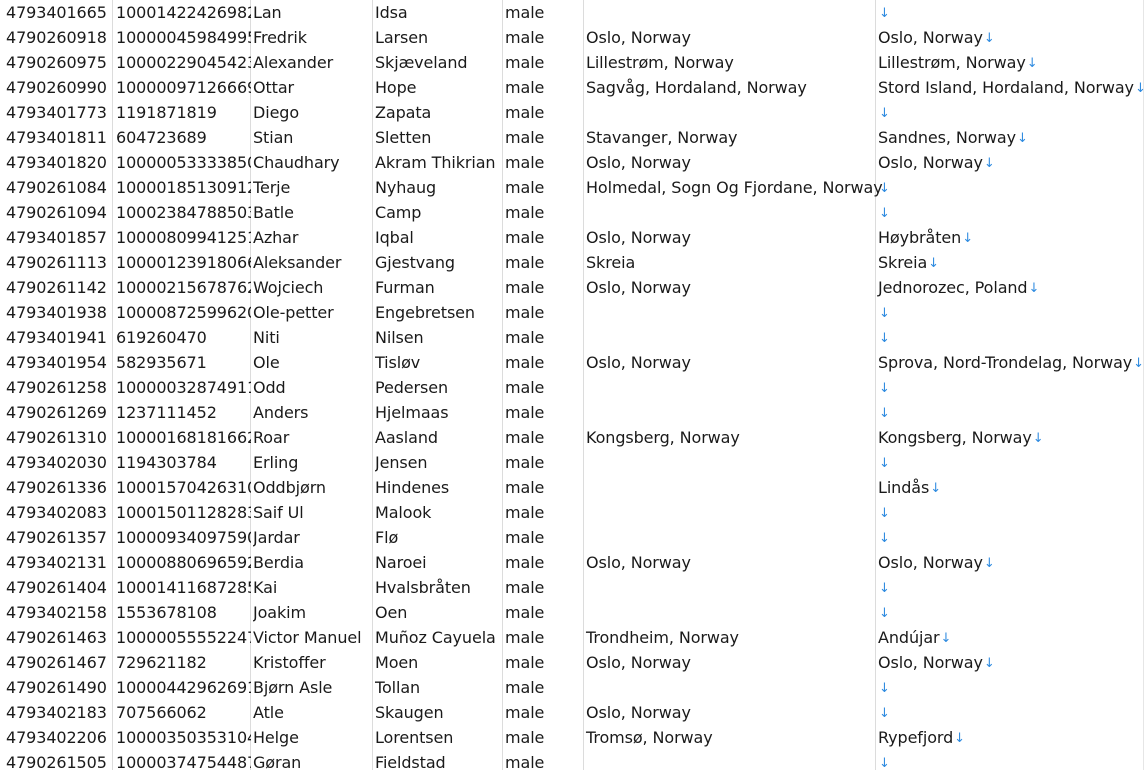 The width and height of the screenshot is (1147, 770). Describe the element at coordinates (273, 212) in the screenshot. I see `cell-text: Batle` at that location.